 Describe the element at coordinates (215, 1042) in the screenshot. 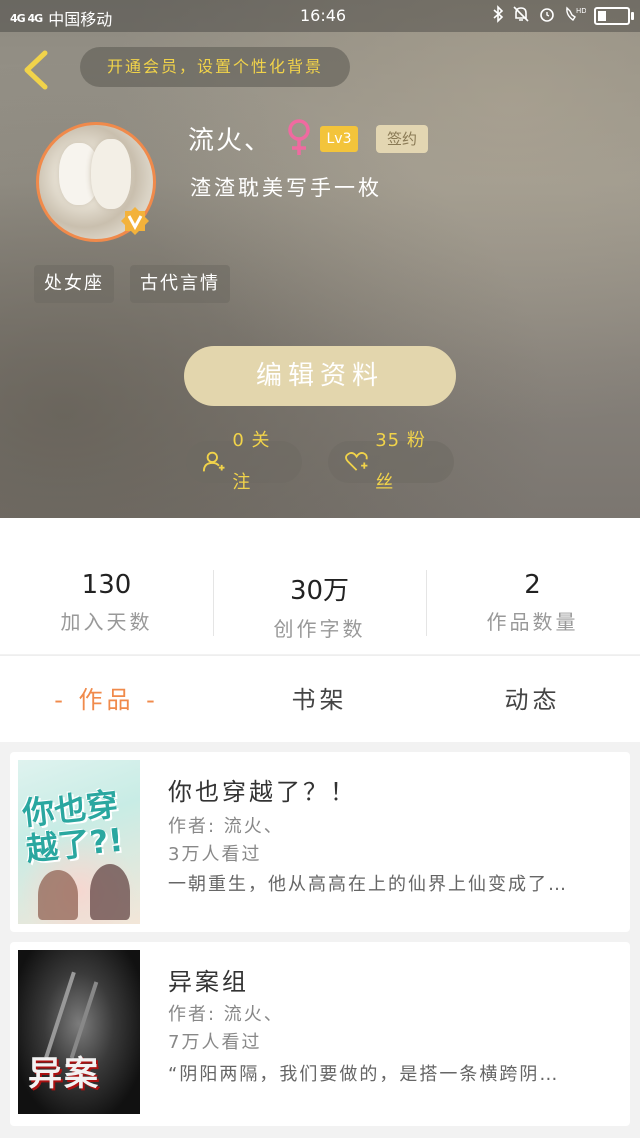

I see `book-views: 7万人看过` at that location.